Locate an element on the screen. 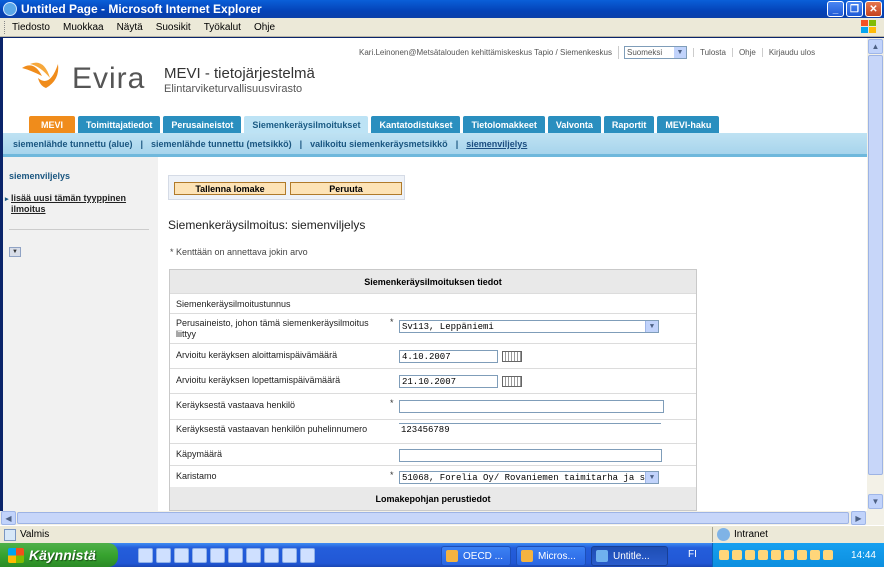 The image size is (884, 567). status-bar: Valmis Intranet is located at coordinates (442, 534).